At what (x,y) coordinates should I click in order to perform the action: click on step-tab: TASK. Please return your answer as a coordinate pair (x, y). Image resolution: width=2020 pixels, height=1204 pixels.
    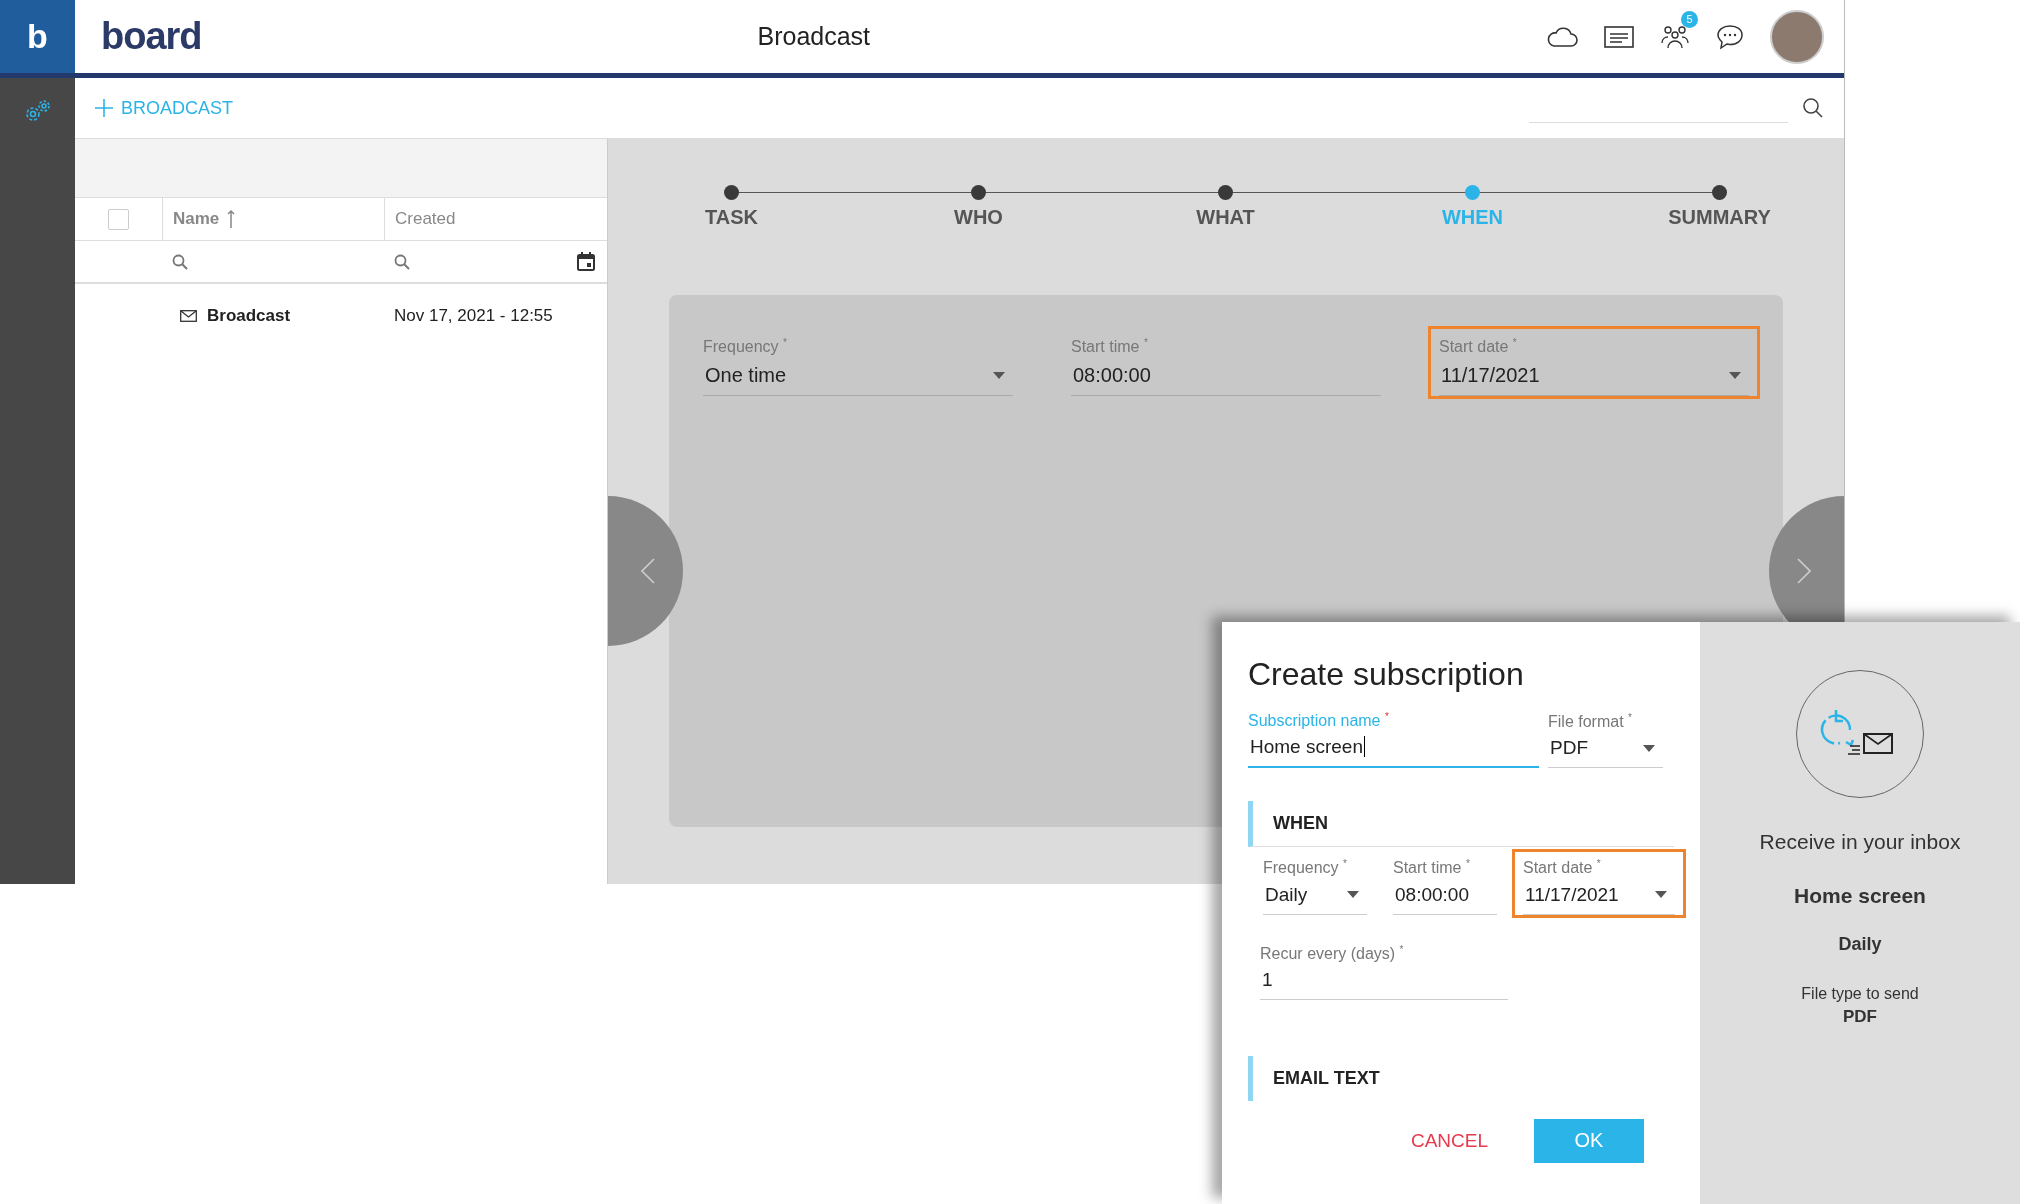
    Looking at the image, I should click on (731, 207).